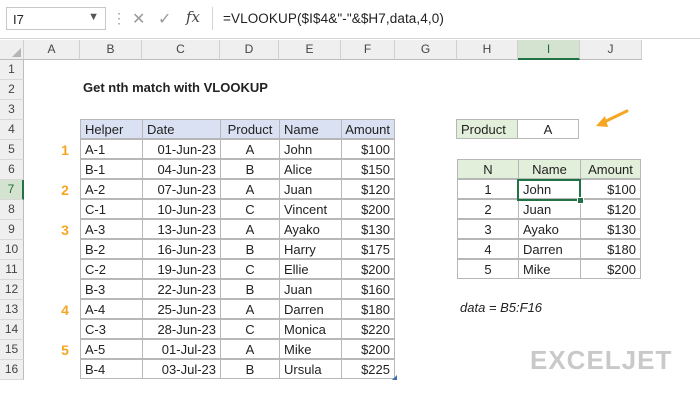 This screenshot has height=400, width=700. What do you see at coordinates (549, 269) in the screenshot?
I see `results-cell: Mike` at bounding box center [549, 269].